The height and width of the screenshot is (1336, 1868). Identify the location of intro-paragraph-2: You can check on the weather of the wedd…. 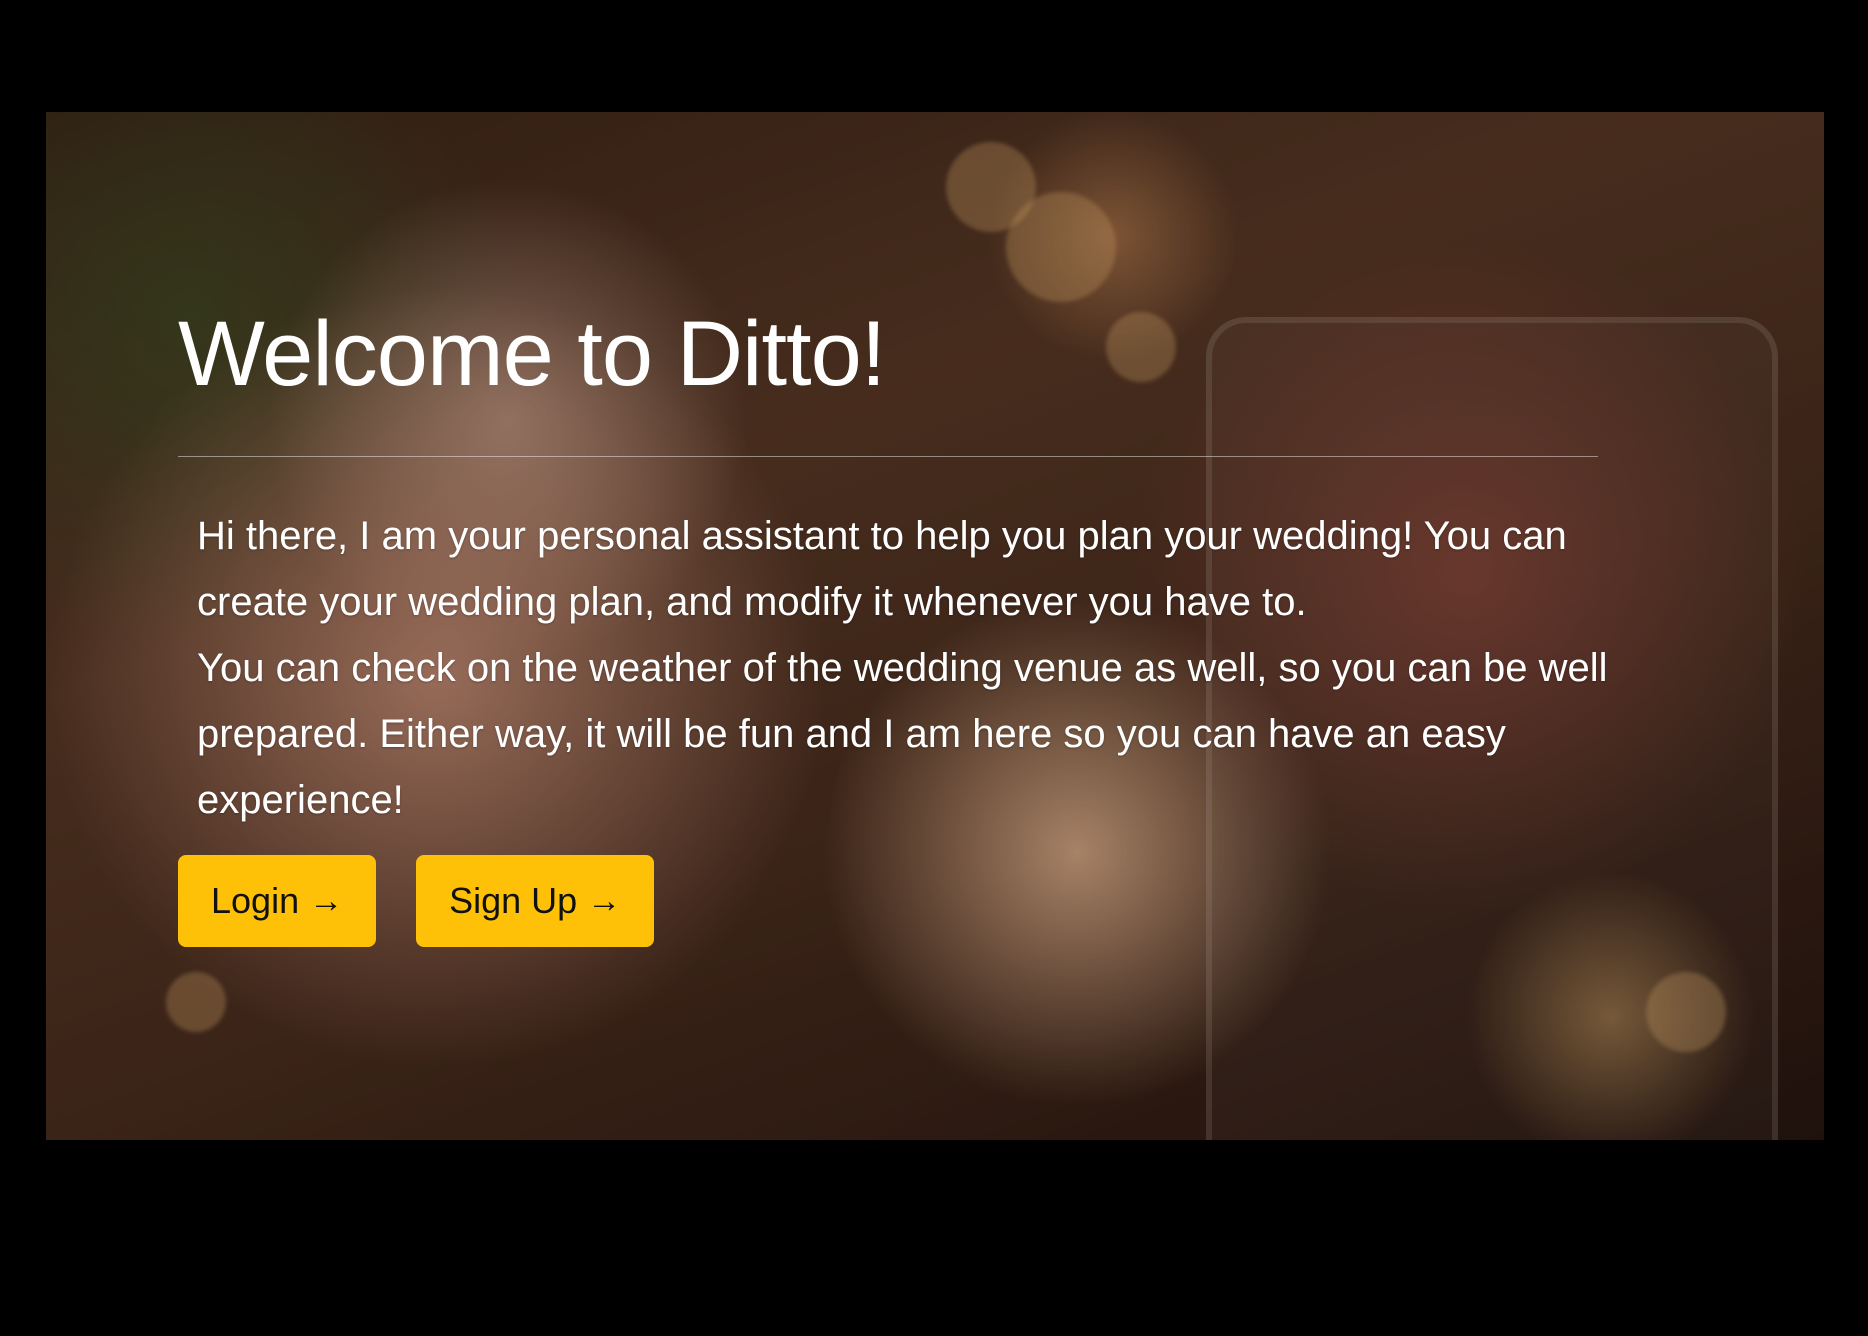
(902, 734).